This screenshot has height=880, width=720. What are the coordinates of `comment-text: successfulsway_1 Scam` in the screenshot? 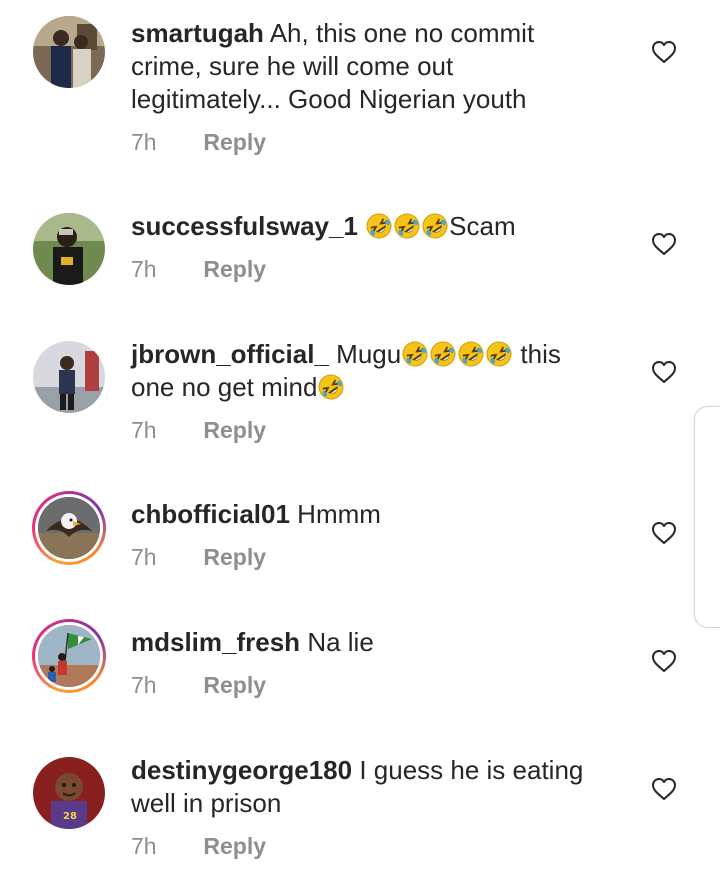 It's located at (366, 226).